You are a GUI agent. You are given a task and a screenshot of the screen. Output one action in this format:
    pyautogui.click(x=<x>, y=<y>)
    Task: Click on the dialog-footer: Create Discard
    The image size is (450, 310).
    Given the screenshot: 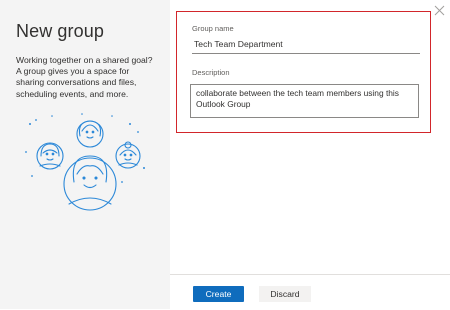 What is the action you would take?
    pyautogui.click(x=310, y=292)
    